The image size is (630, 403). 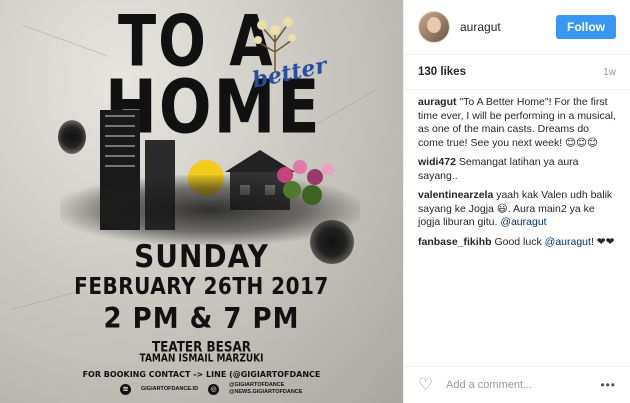 I want to click on bullet-hole, so click(x=72, y=137).